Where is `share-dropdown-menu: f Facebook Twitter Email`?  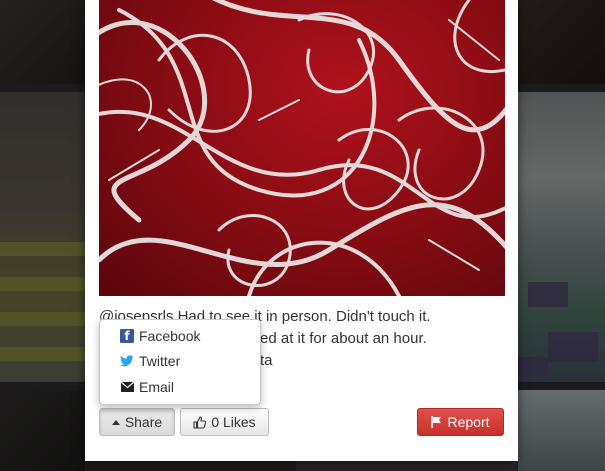 share-dropdown-menu: f Facebook Twitter Email is located at coordinates (180, 362).